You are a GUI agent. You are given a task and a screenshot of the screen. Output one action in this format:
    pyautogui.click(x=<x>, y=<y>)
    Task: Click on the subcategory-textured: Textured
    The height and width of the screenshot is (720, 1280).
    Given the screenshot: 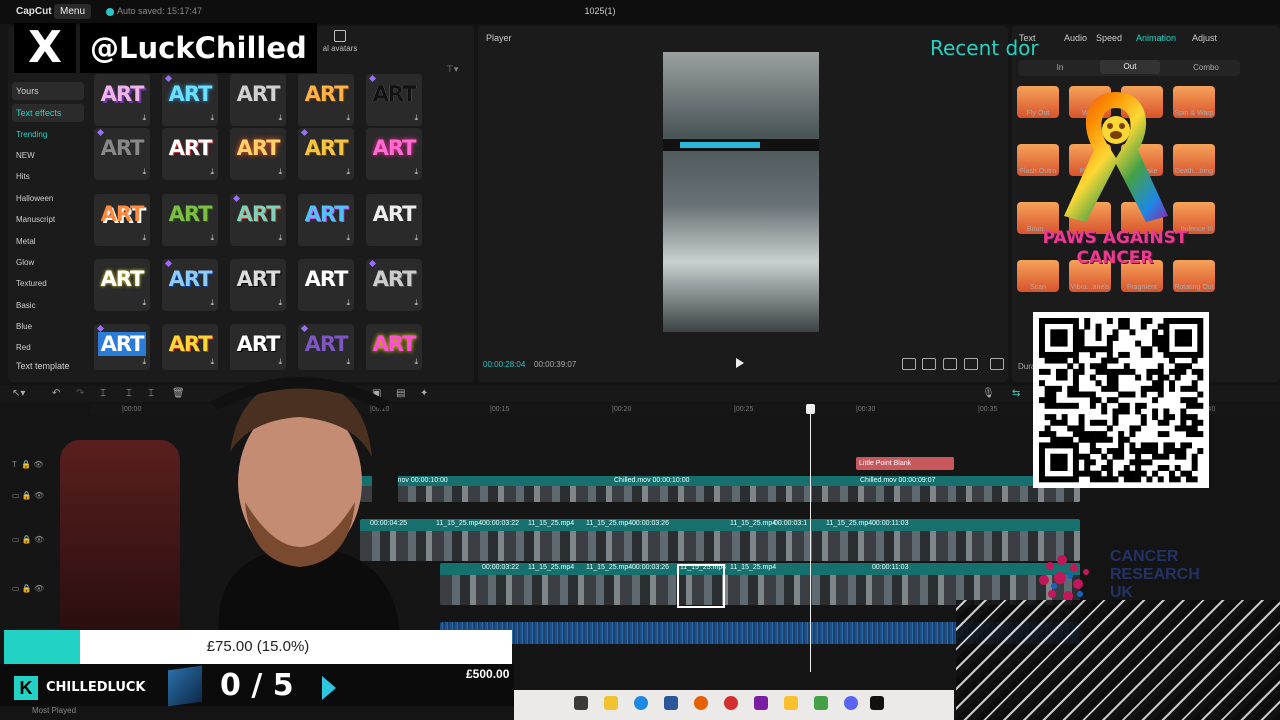 What is the action you would take?
    pyautogui.click(x=31, y=283)
    